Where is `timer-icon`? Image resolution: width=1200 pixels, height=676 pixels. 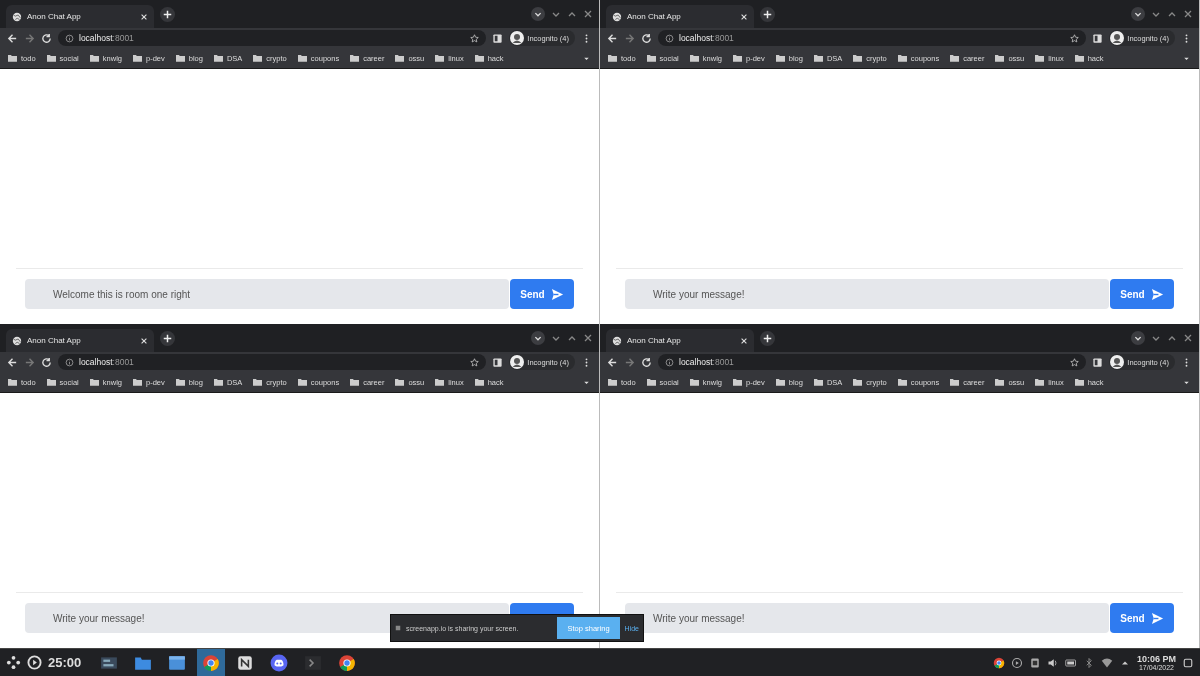
timer-icon is located at coordinates (34, 662).